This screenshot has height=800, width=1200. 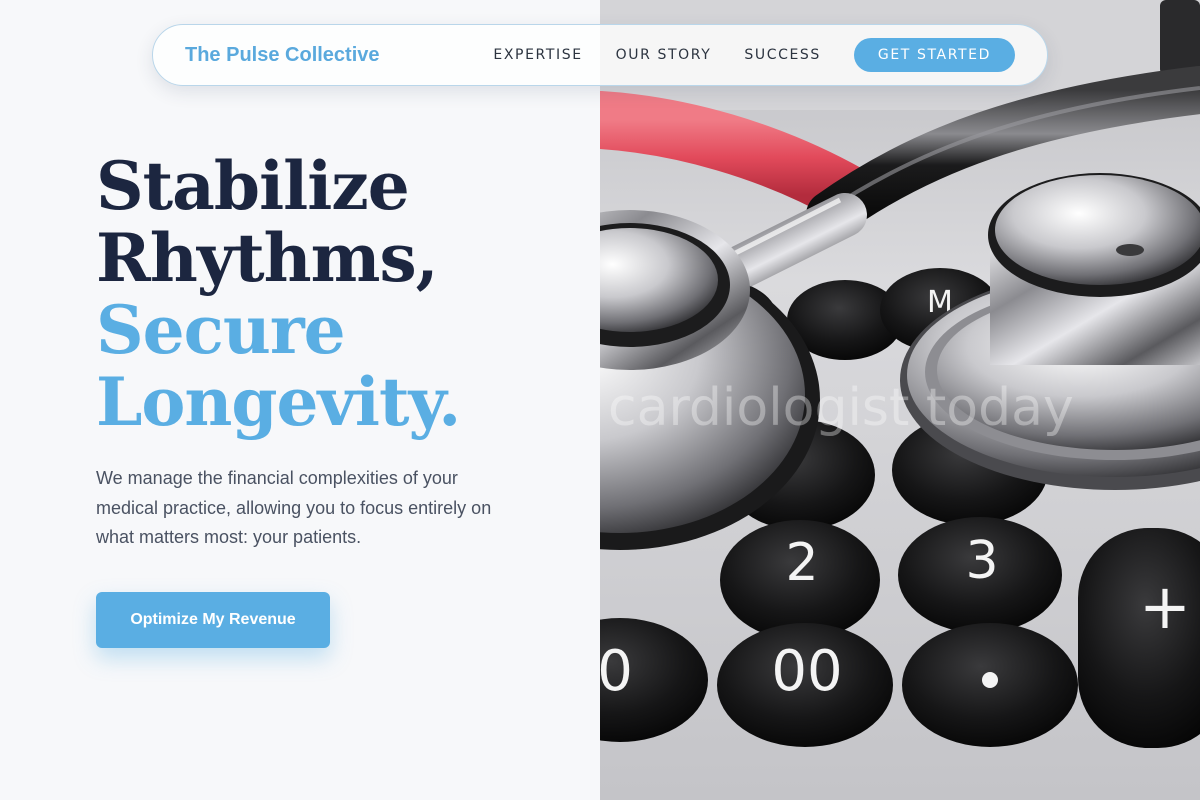 I want to click on nav-links: EXPERTISE OUR STORY SUCCESS GET STARTED, so click(x=737, y=55).